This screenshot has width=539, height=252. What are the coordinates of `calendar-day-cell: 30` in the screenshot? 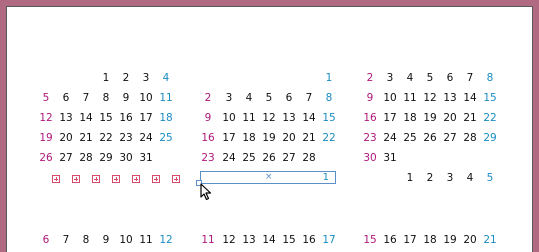 It's located at (126, 158).